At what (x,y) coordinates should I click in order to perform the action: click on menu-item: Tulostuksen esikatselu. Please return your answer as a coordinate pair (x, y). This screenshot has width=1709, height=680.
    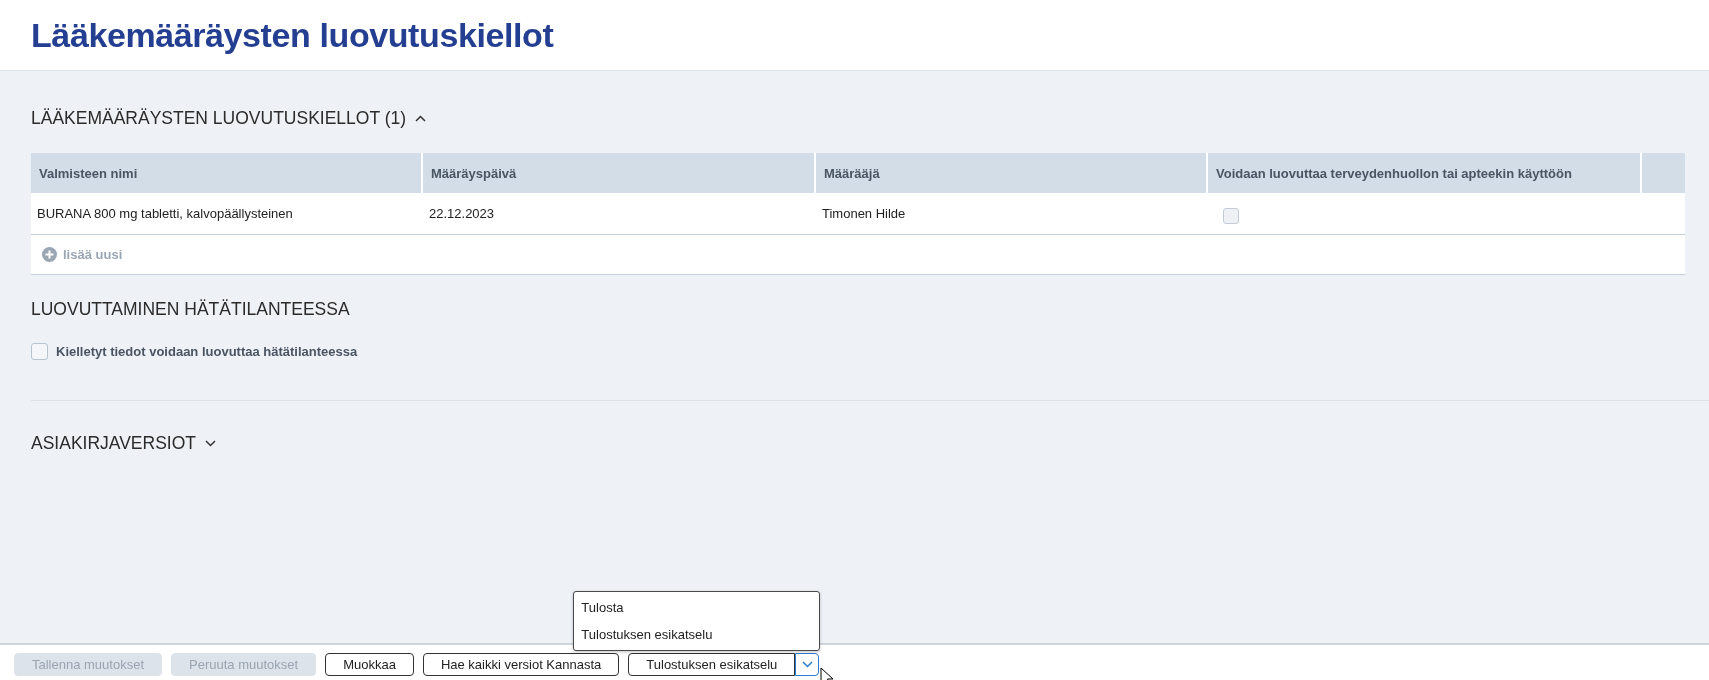
    Looking at the image, I should click on (697, 634).